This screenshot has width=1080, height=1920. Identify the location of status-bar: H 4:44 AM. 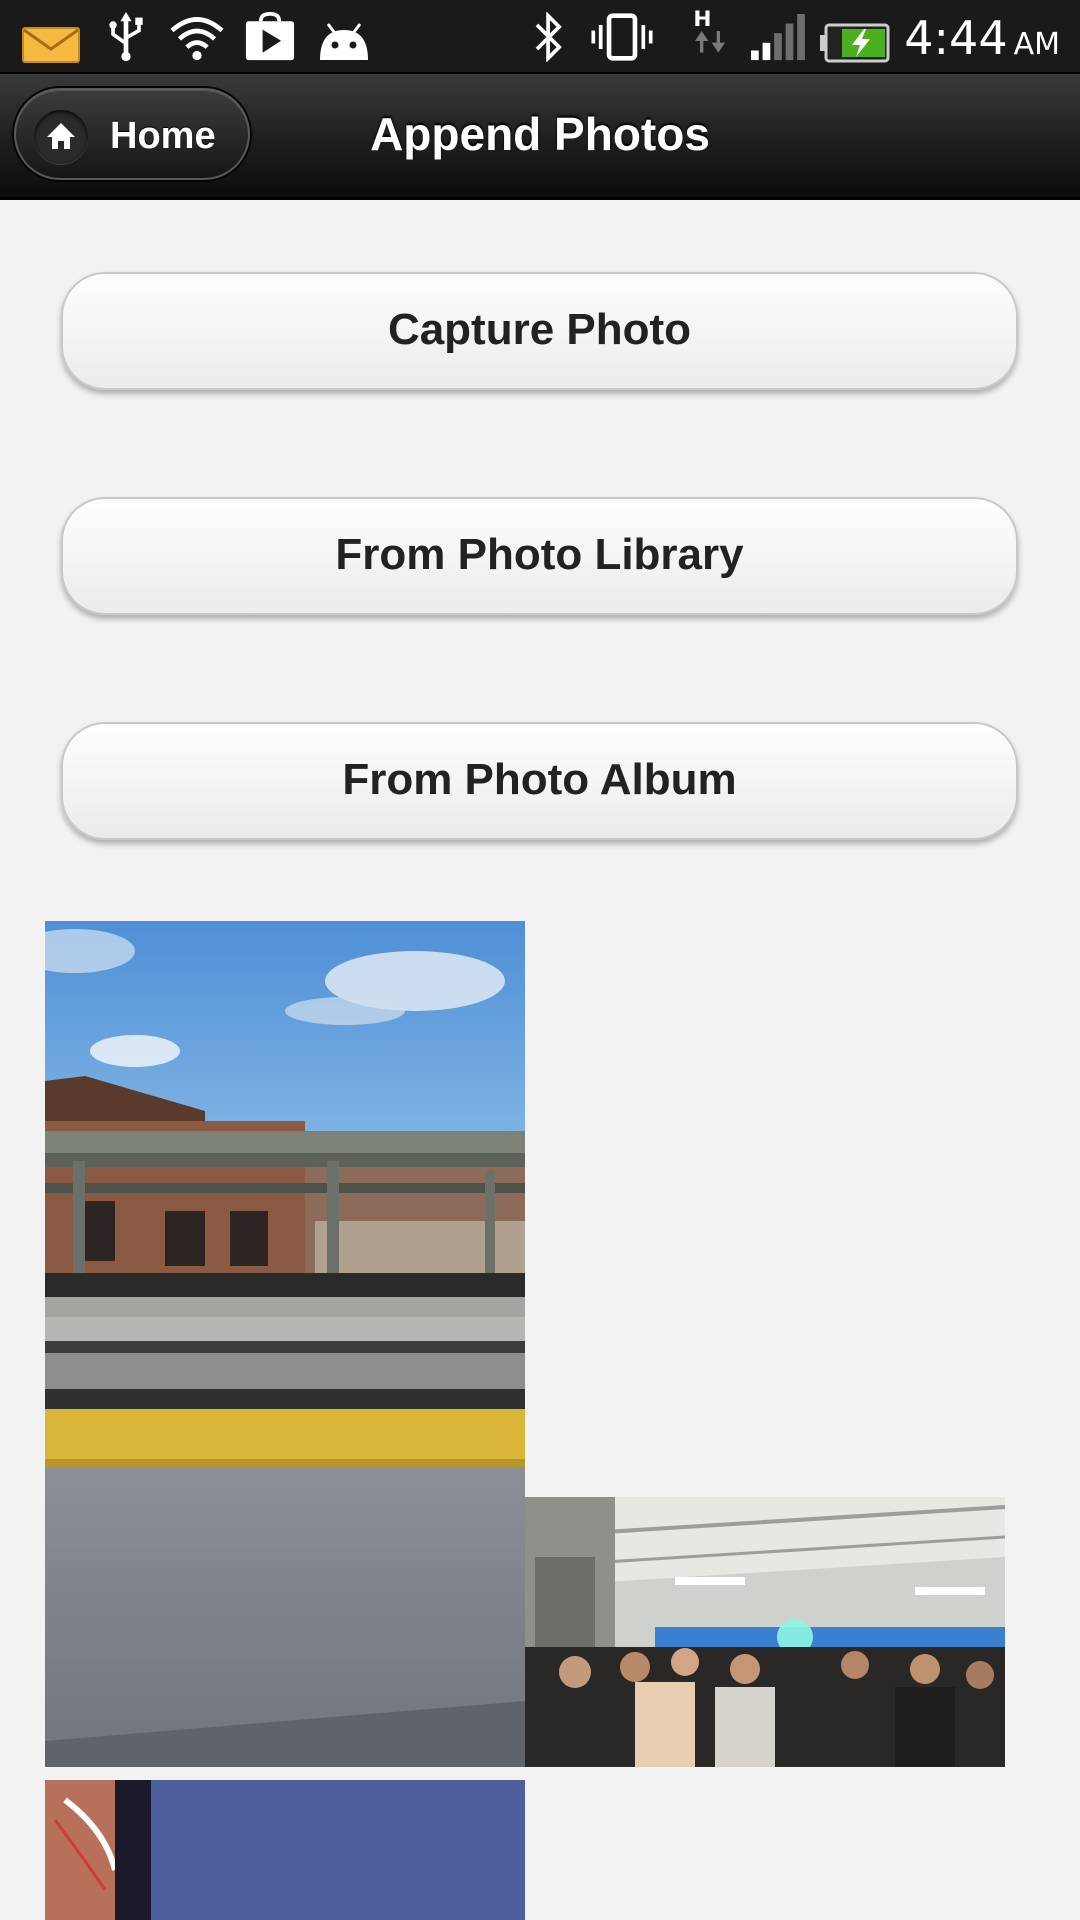
(540, 37).